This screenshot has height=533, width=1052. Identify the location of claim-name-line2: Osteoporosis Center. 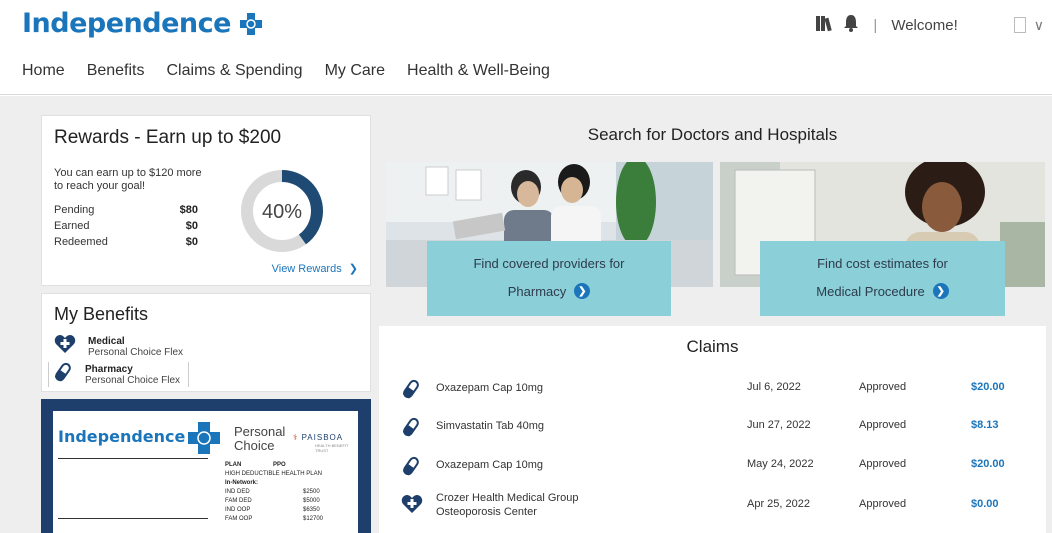
(486, 512).